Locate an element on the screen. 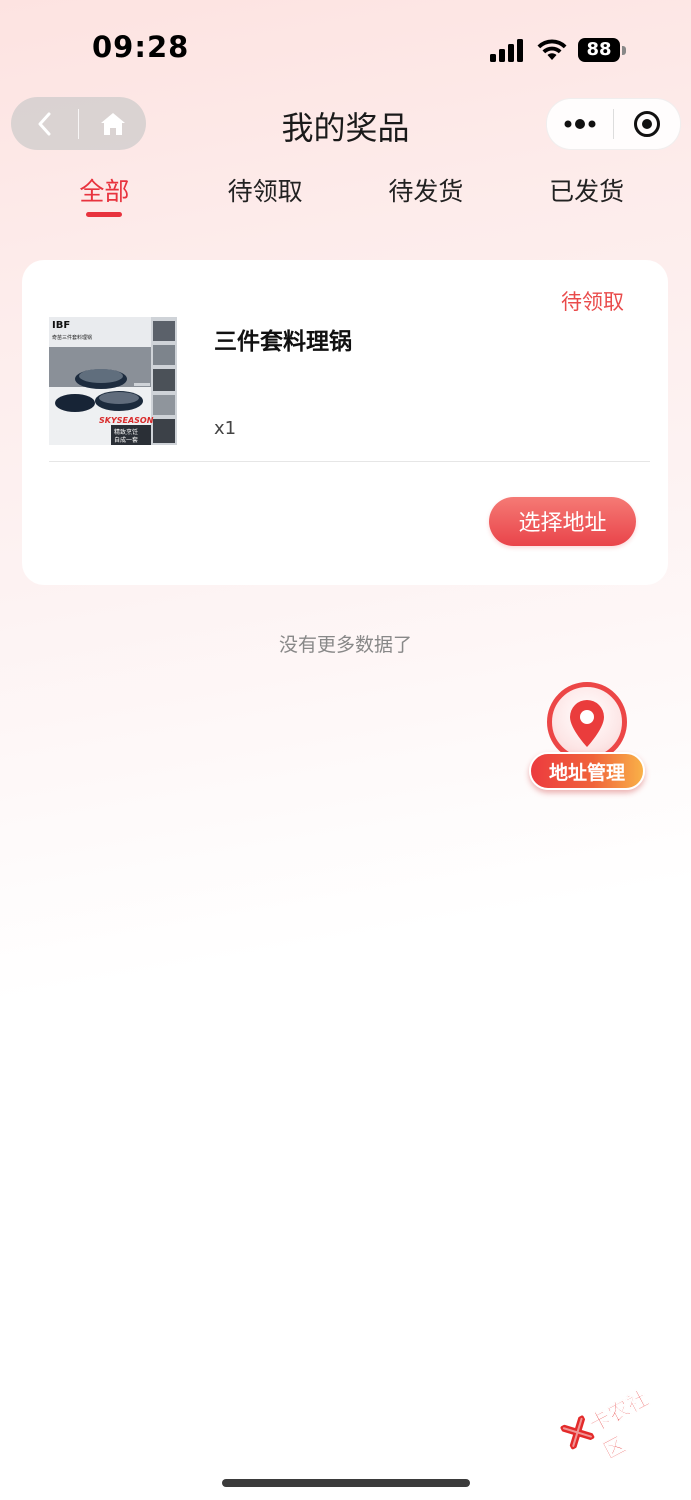  tab-label: 待领取 is located at coordinates (265, 191).